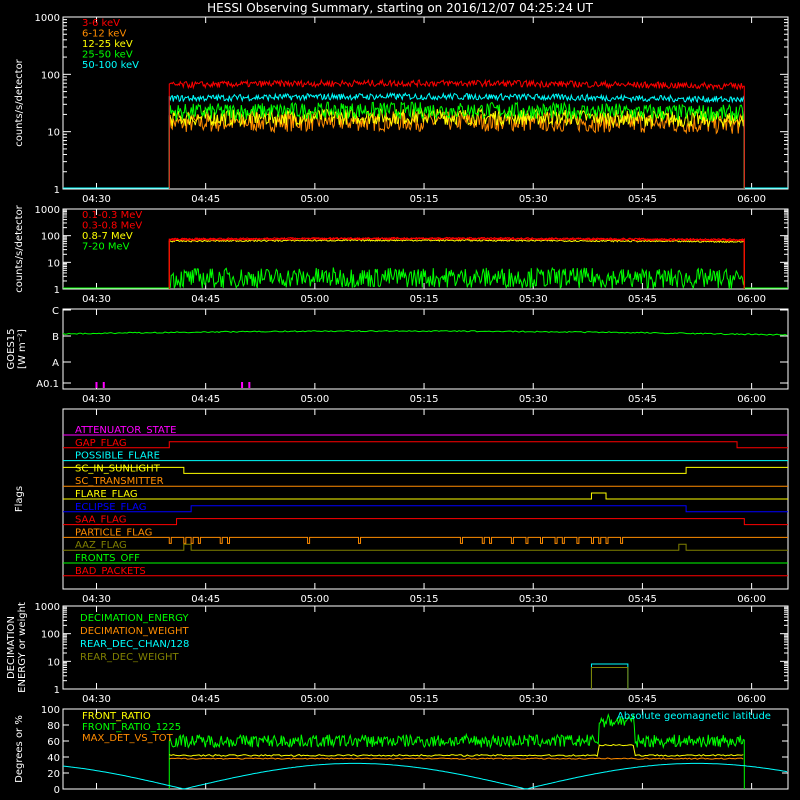 This screenshot has width=800, height=800. I want to click on geomagnetic-latitude-line, so click(425, 776).